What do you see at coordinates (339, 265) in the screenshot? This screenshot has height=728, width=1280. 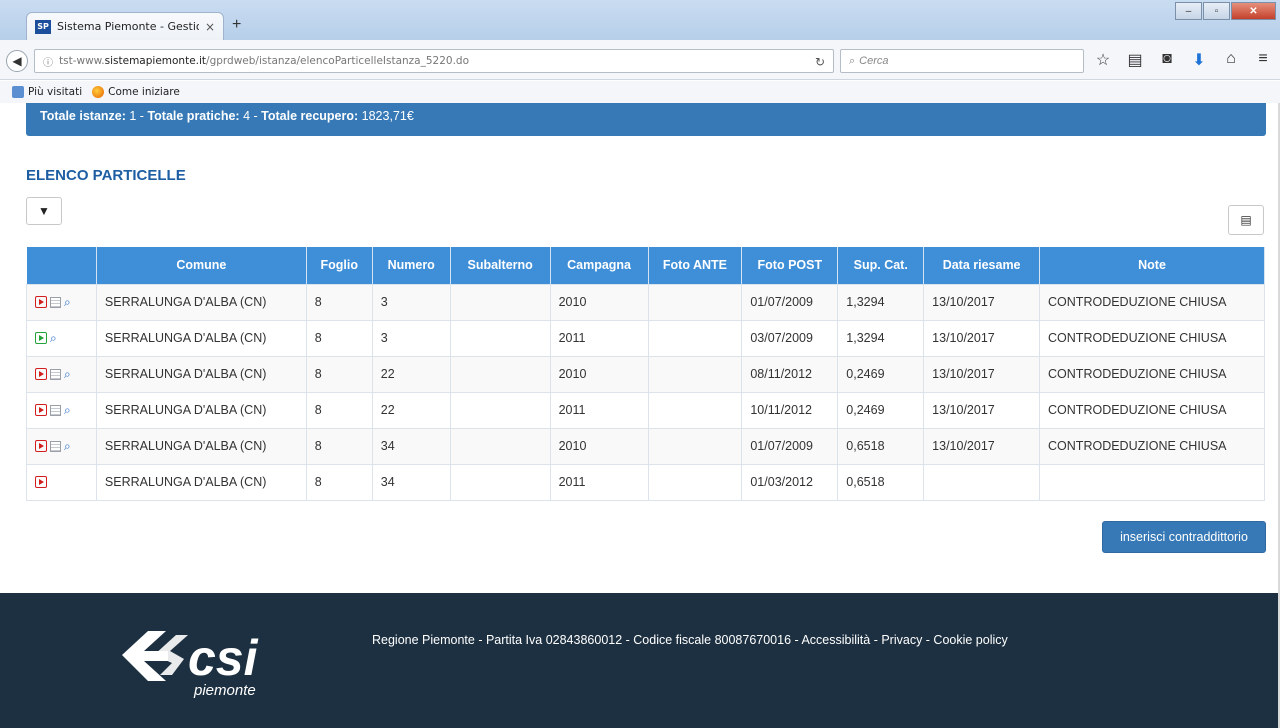 I see `column-header: Foglio` at bounding box center [339, 265].